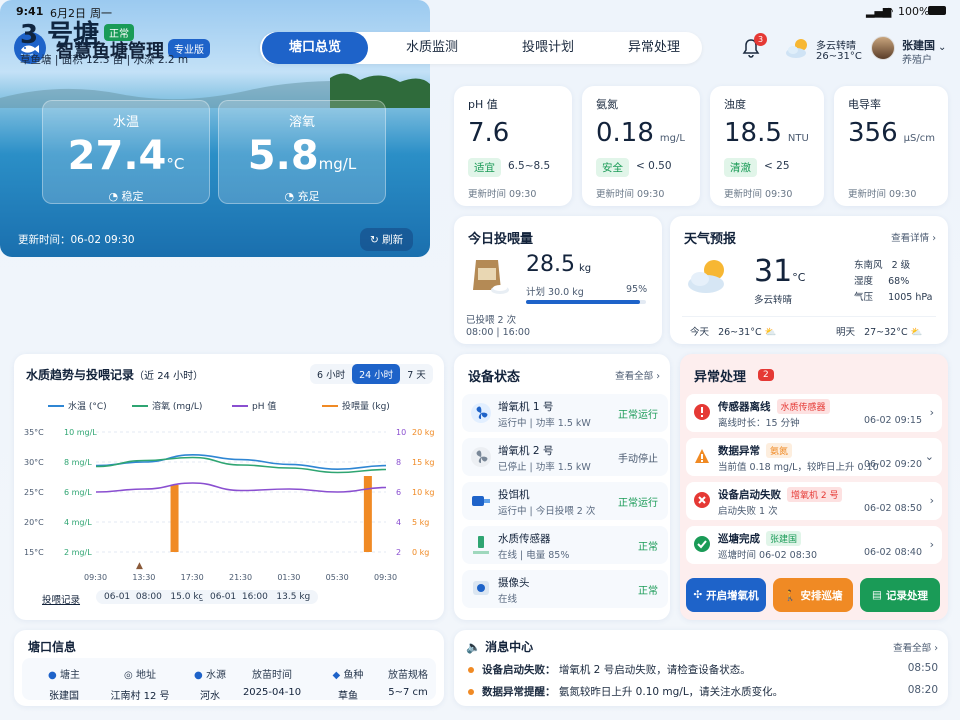 The image size is (960, 720). What do you see at coordinates (331, 374) in the screenshot?
I see `range-6h: 6 小时` at bounding box center [331, 374].